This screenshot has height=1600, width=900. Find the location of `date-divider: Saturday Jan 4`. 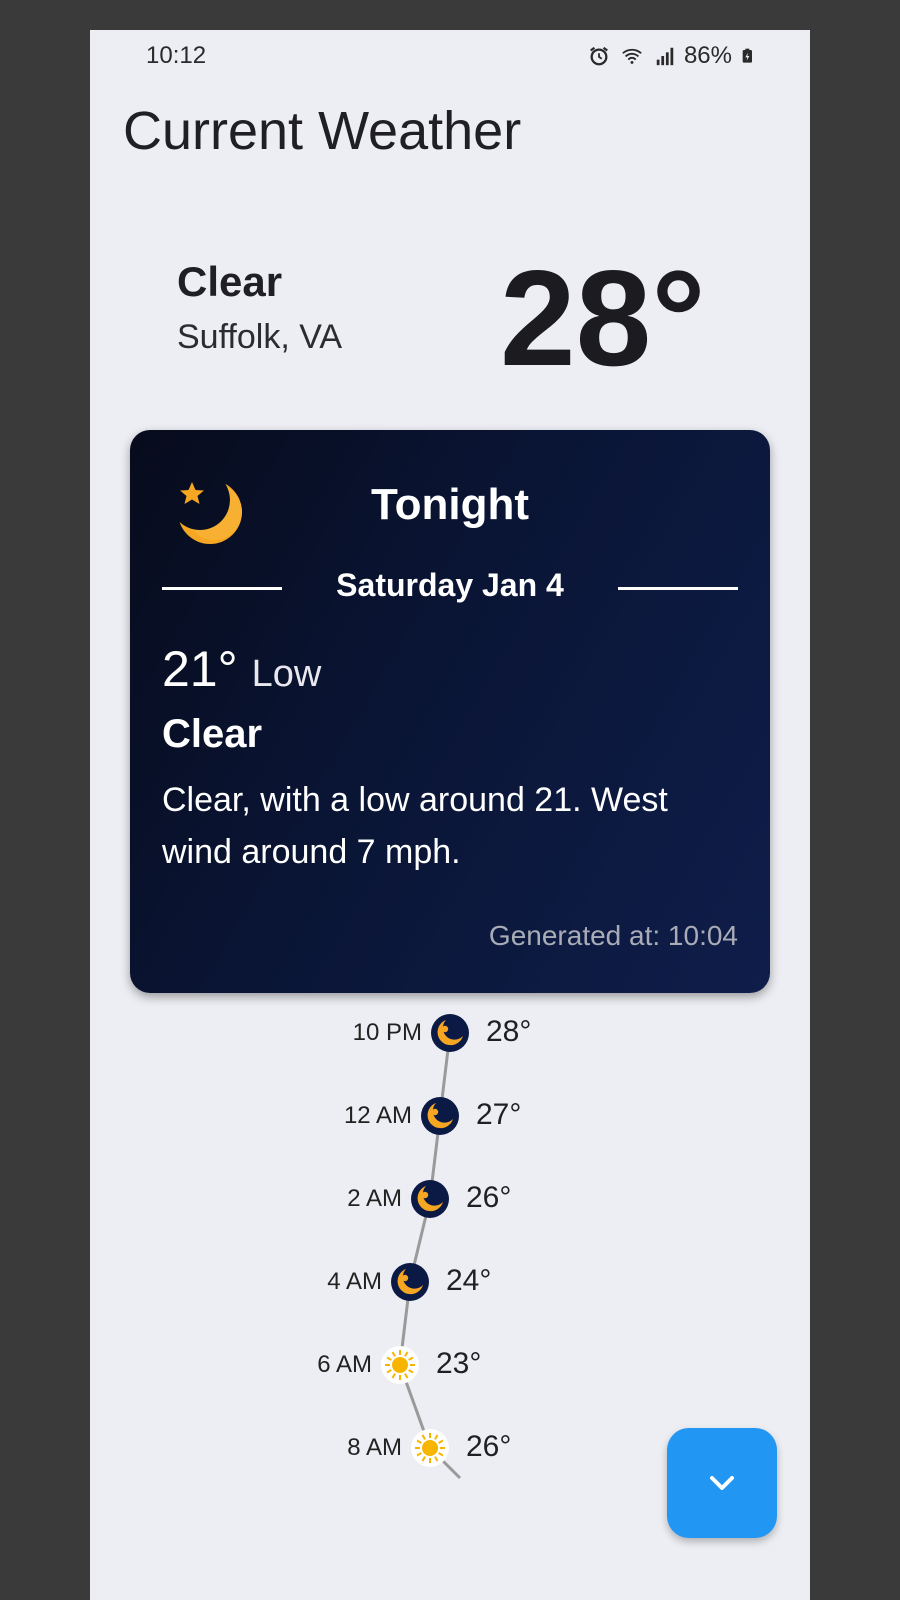

date-divider: Saturday Jan 4 is located at coordinates (450, 587).